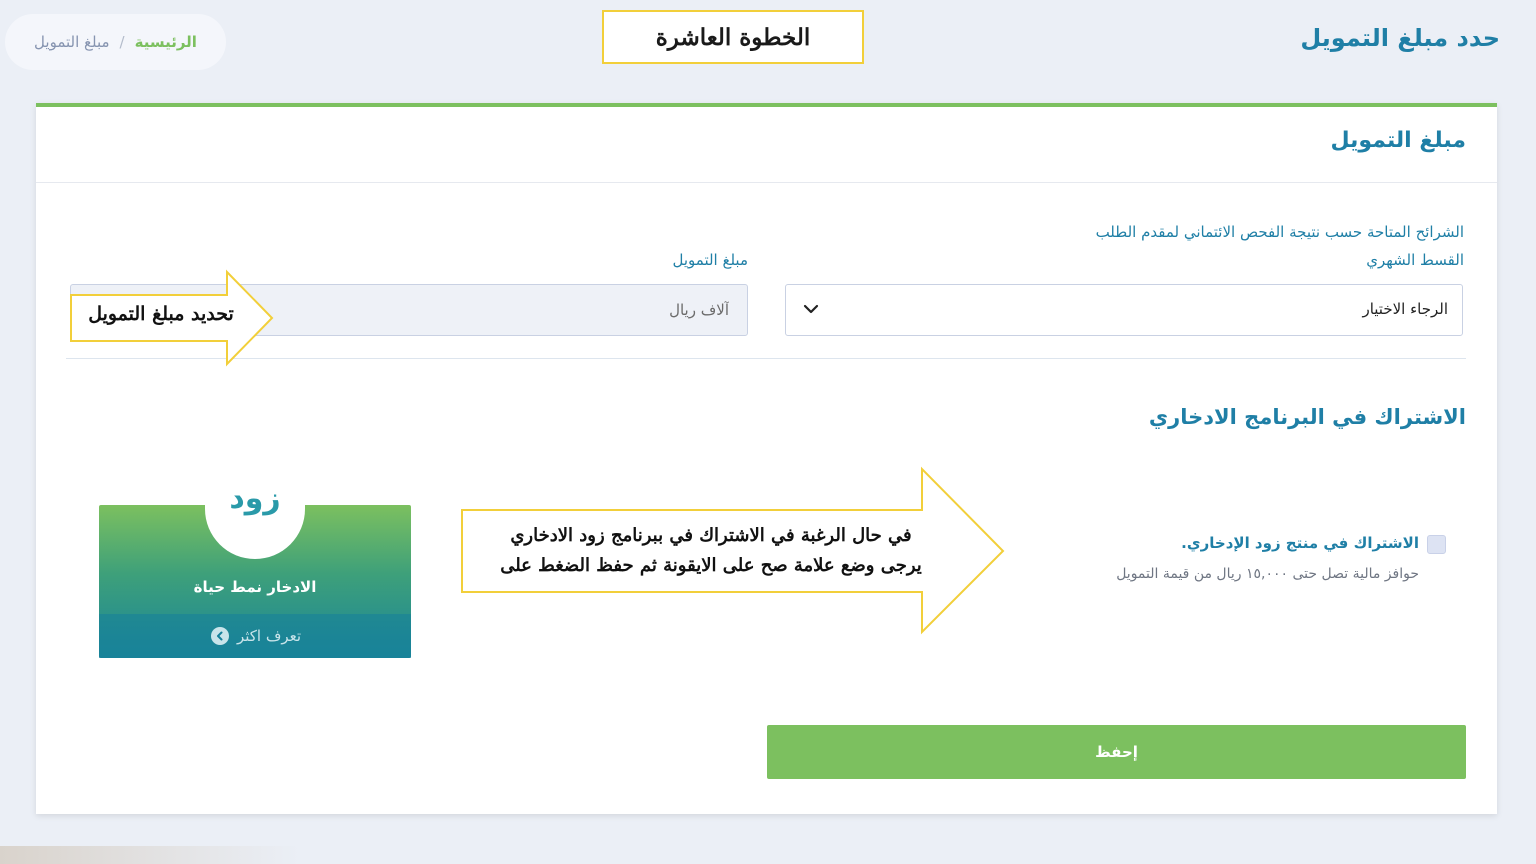 This screenshot has height=864, width=1536. I want to click on financing-amount-label: مبلغ التمويل, so click(710, 260).